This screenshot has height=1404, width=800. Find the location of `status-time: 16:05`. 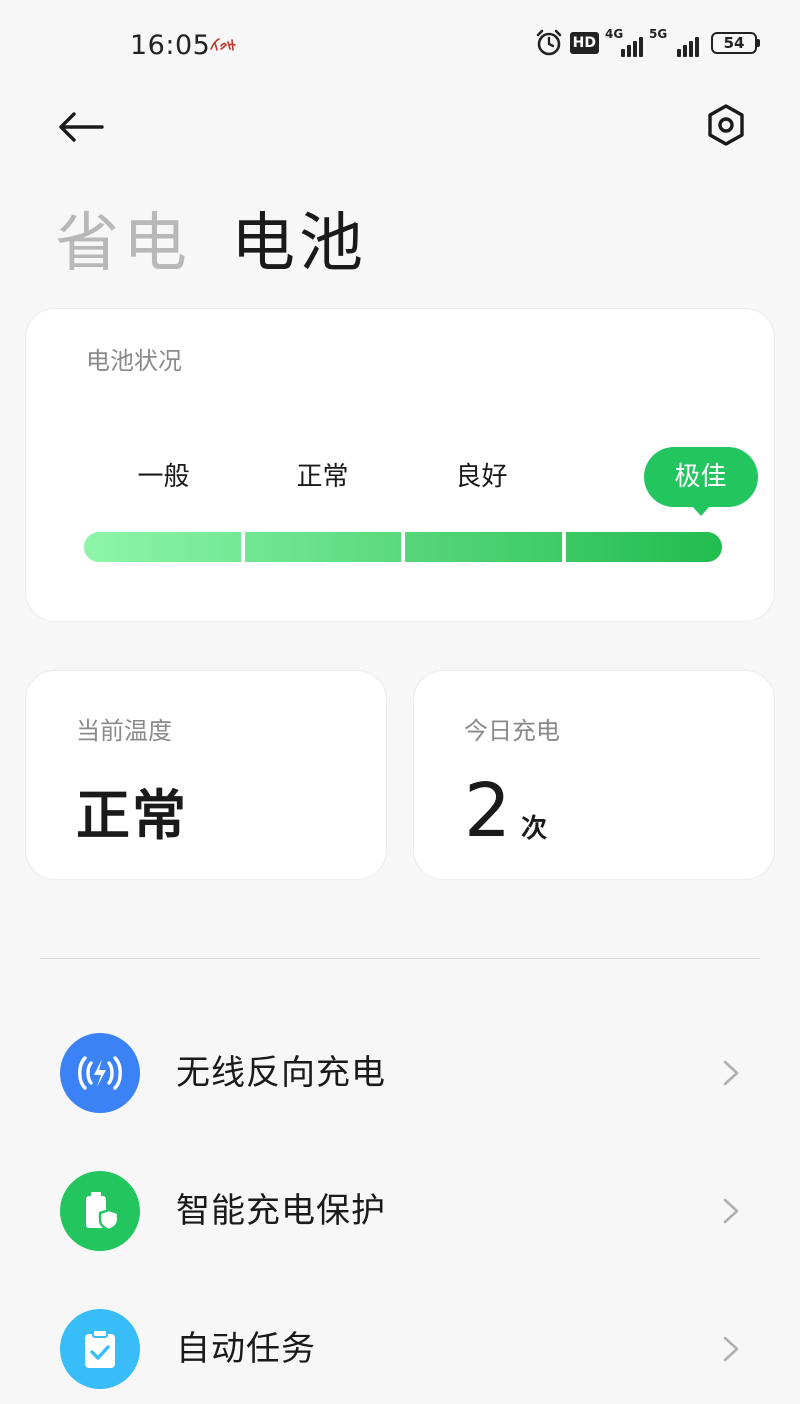

status-time: 16:05 is located at coordinates (170, 45).